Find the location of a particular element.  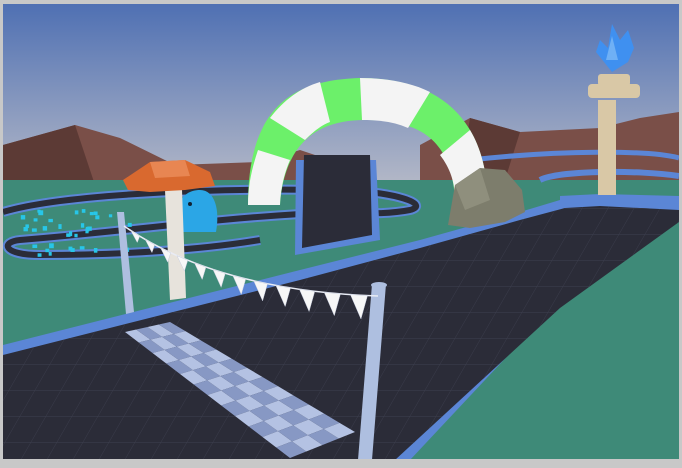

arch-road is located at coordinates (337, 205).